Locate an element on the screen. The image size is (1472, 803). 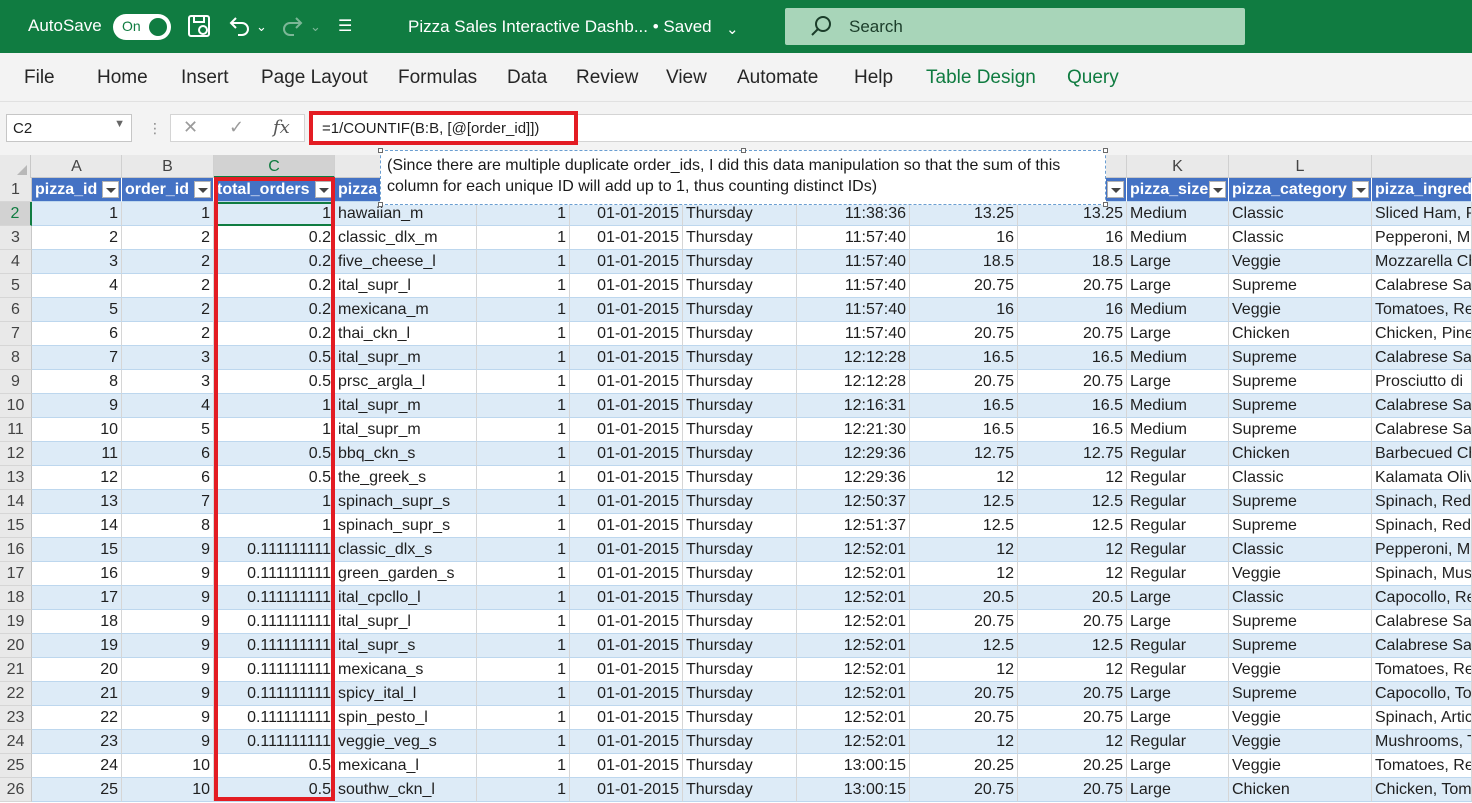
table-cell: Calabrese Sal is located at coordinates (1422, 622).